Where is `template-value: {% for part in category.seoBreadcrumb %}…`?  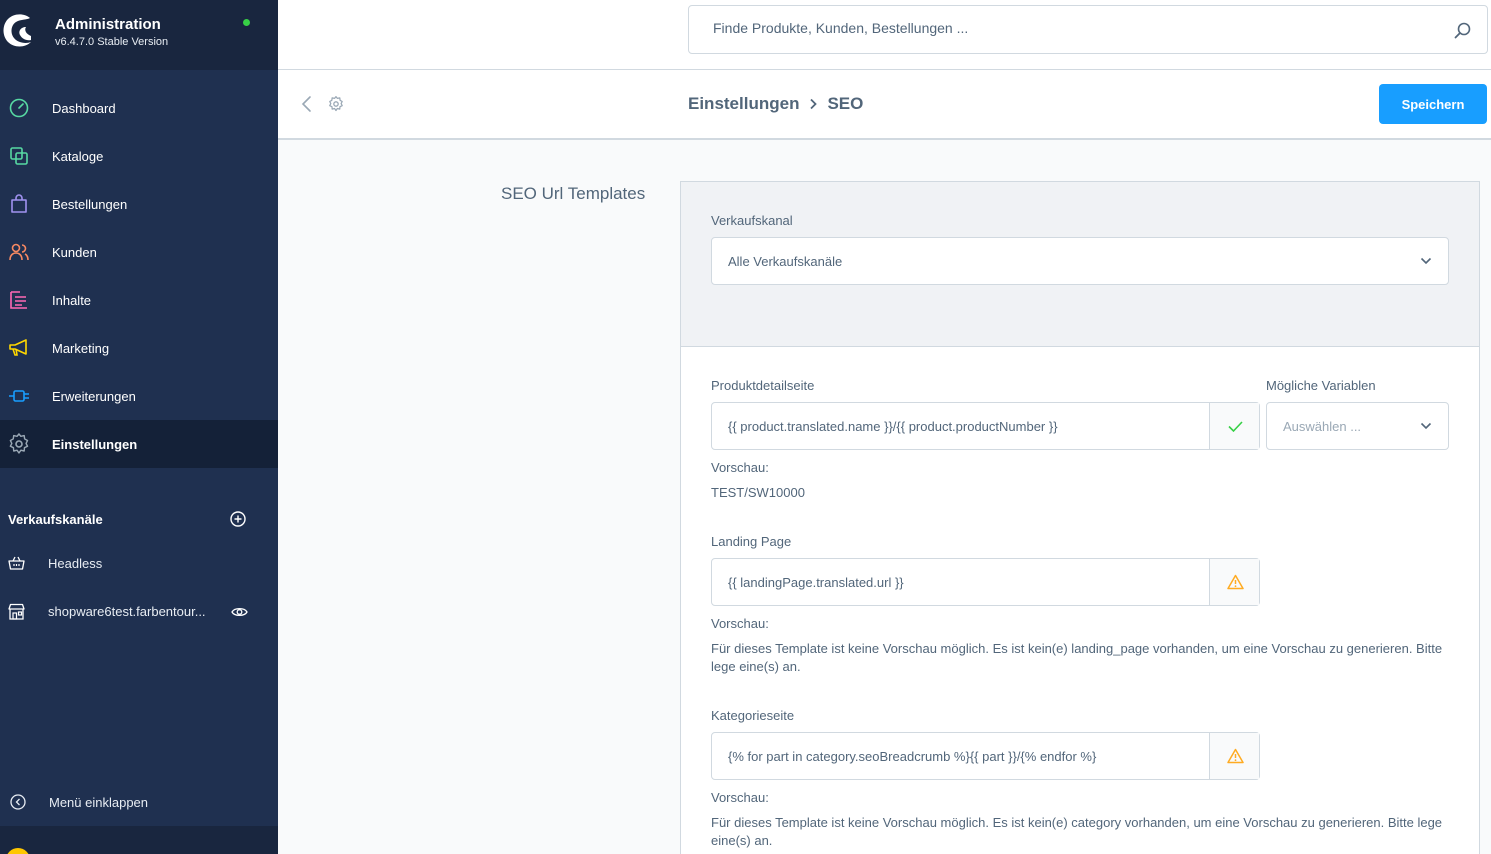
template-value: {% for part in category.seoBreadcrumb %}… is located at coordinates (912, 756).